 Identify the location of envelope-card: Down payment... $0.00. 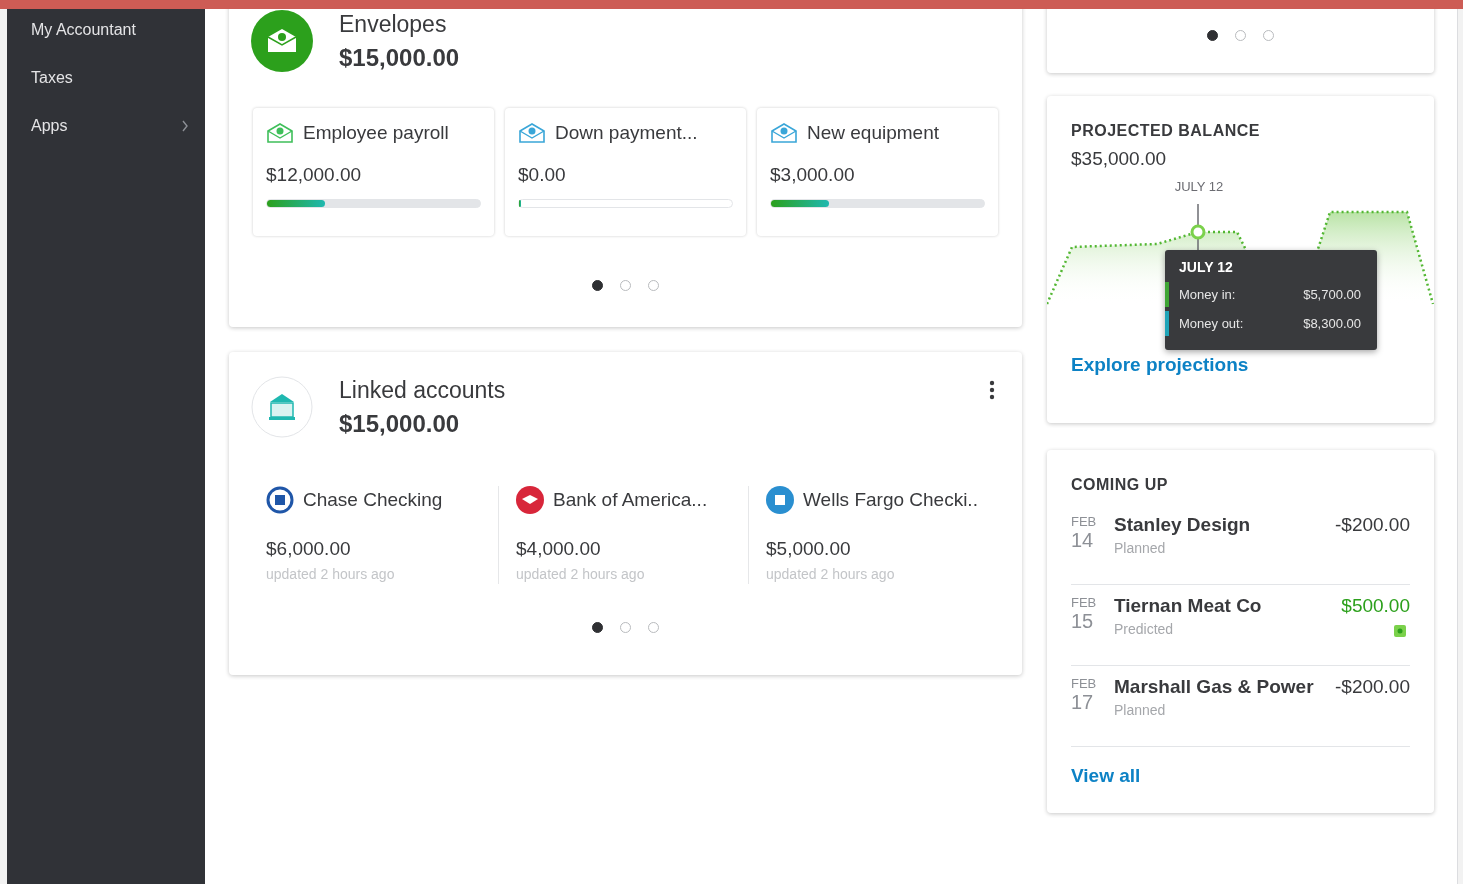
(625, 172).